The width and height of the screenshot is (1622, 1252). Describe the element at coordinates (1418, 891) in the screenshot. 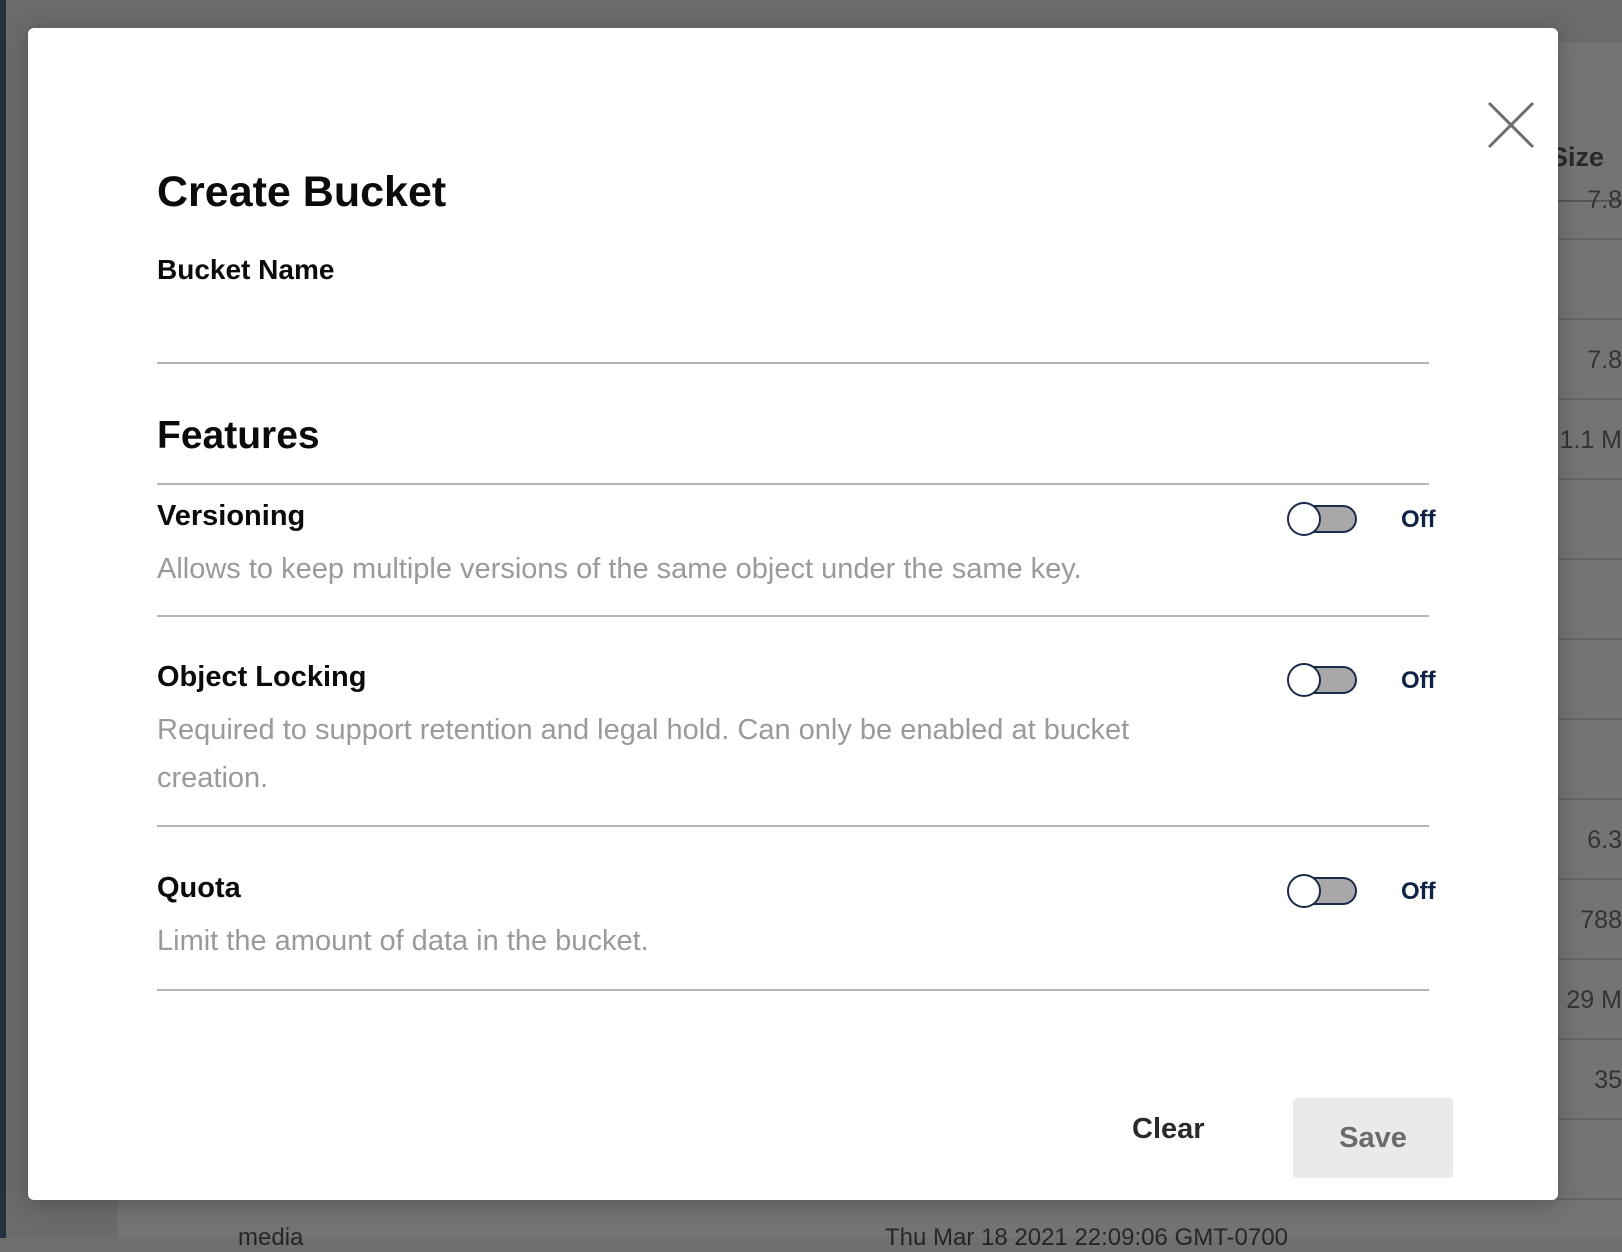

I see `quota-toggle-state: Off` at that location.